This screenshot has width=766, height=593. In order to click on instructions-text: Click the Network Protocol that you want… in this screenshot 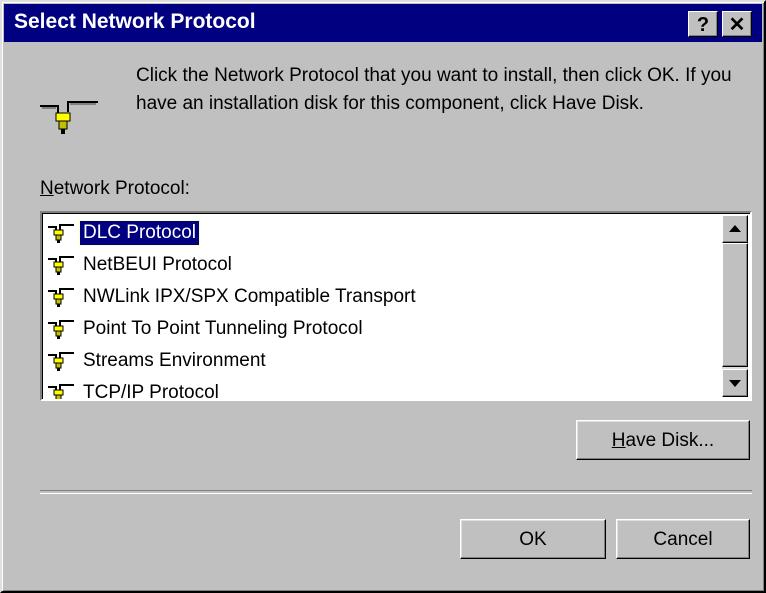, I will do `click(434, 89)`.